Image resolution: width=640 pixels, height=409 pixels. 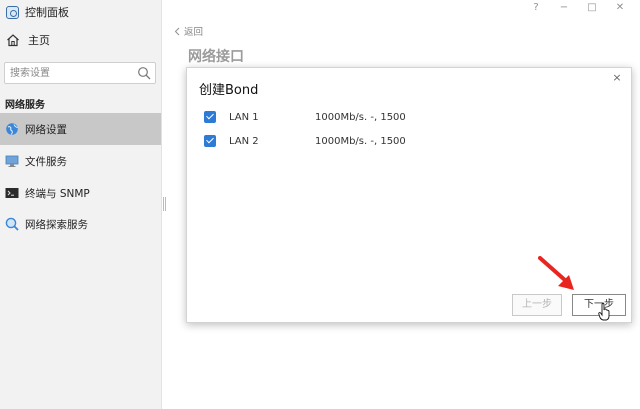 I want to click on interface-name: LAN 1, so click(x=244, y=117).